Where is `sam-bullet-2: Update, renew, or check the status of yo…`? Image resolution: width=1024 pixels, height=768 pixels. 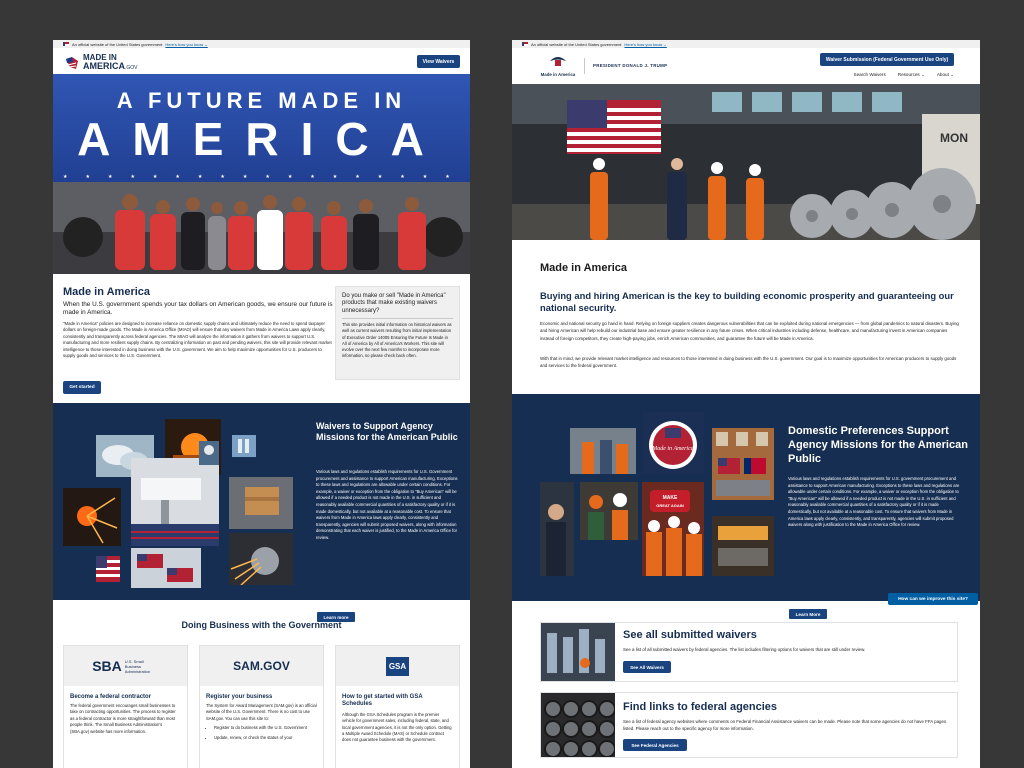 sam-bullet-2: Update, renew, or check the status of yo… is located at coordinates (265, 738).